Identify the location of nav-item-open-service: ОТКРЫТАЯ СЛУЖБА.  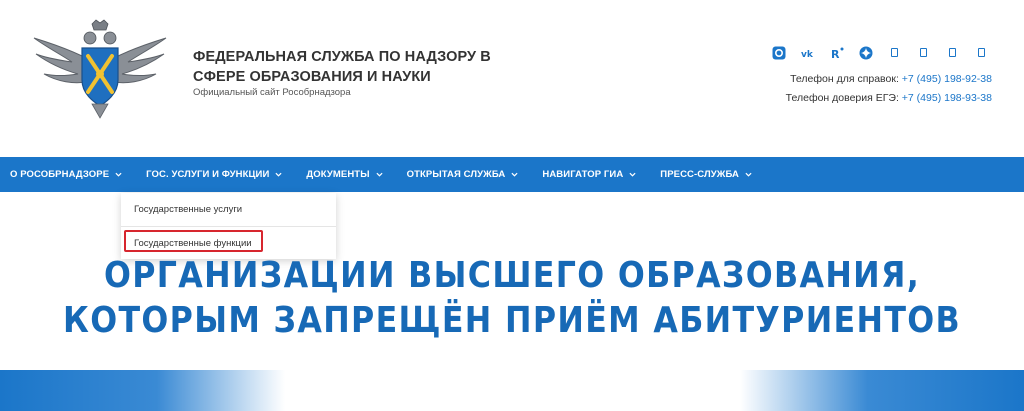
(463, 174).